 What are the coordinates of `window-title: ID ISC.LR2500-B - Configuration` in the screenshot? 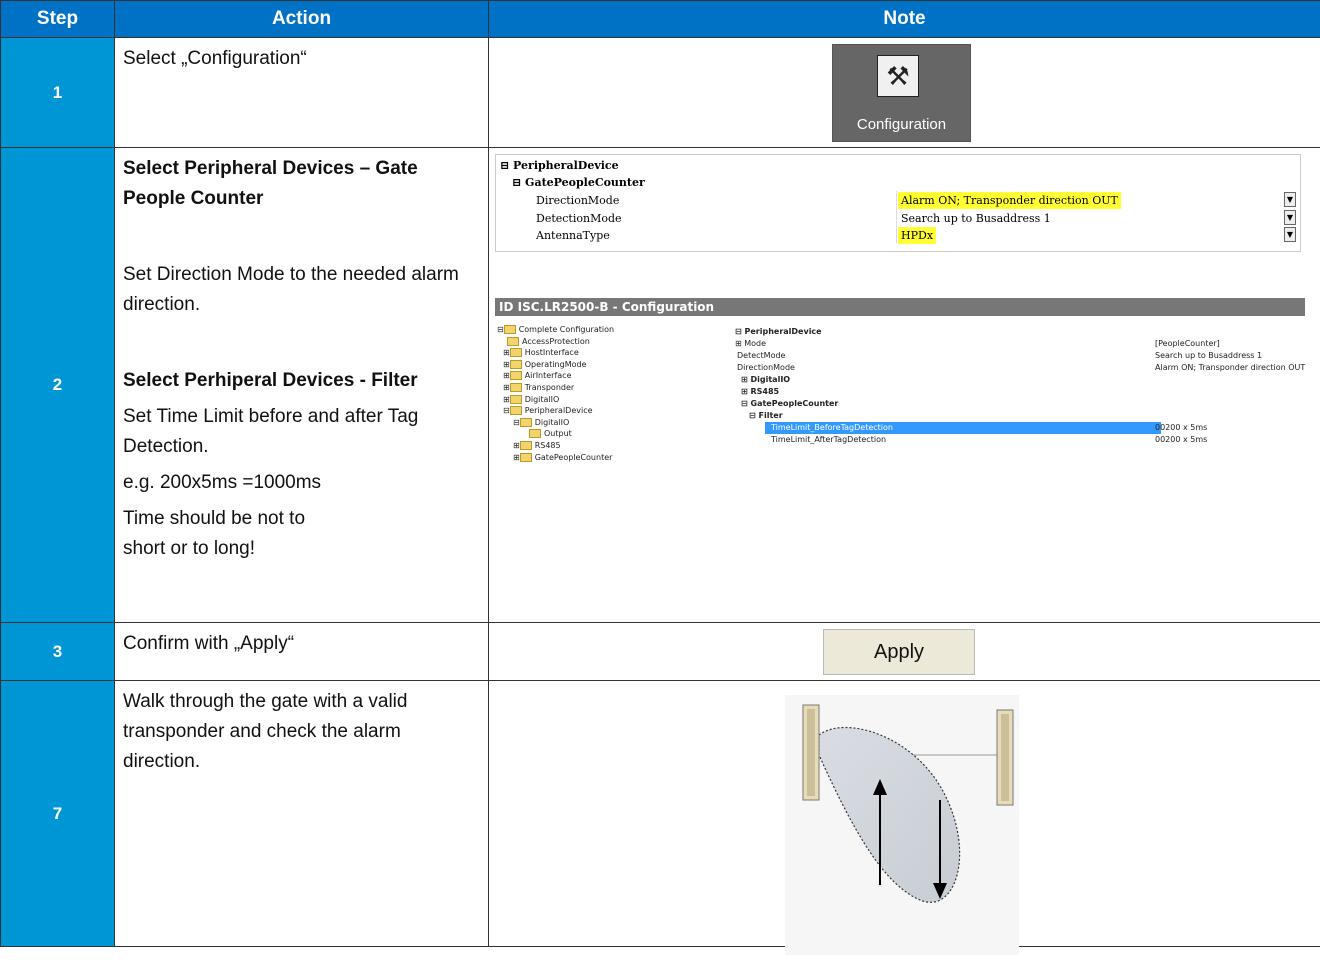 It's located at (900, 307).